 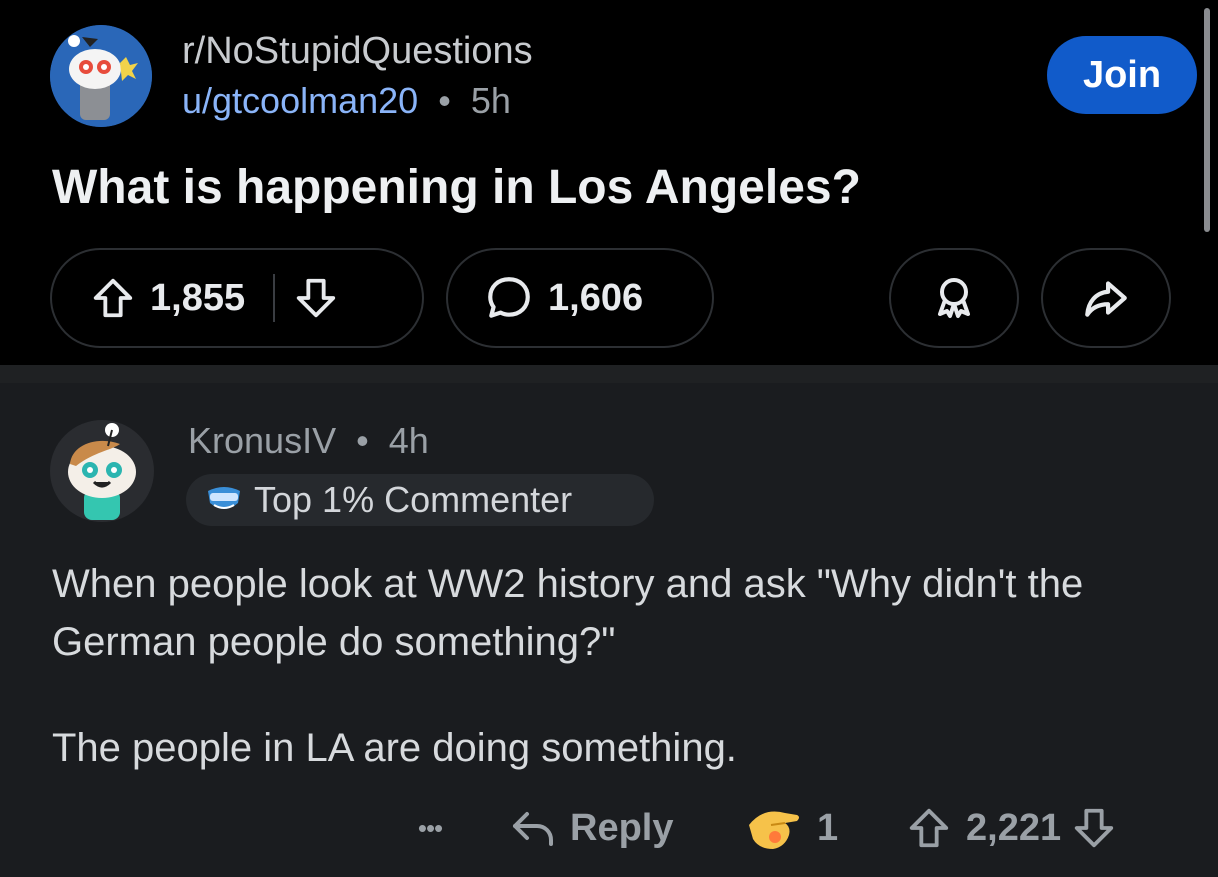 I want to click on share-button, so click(x=1106, y=298).